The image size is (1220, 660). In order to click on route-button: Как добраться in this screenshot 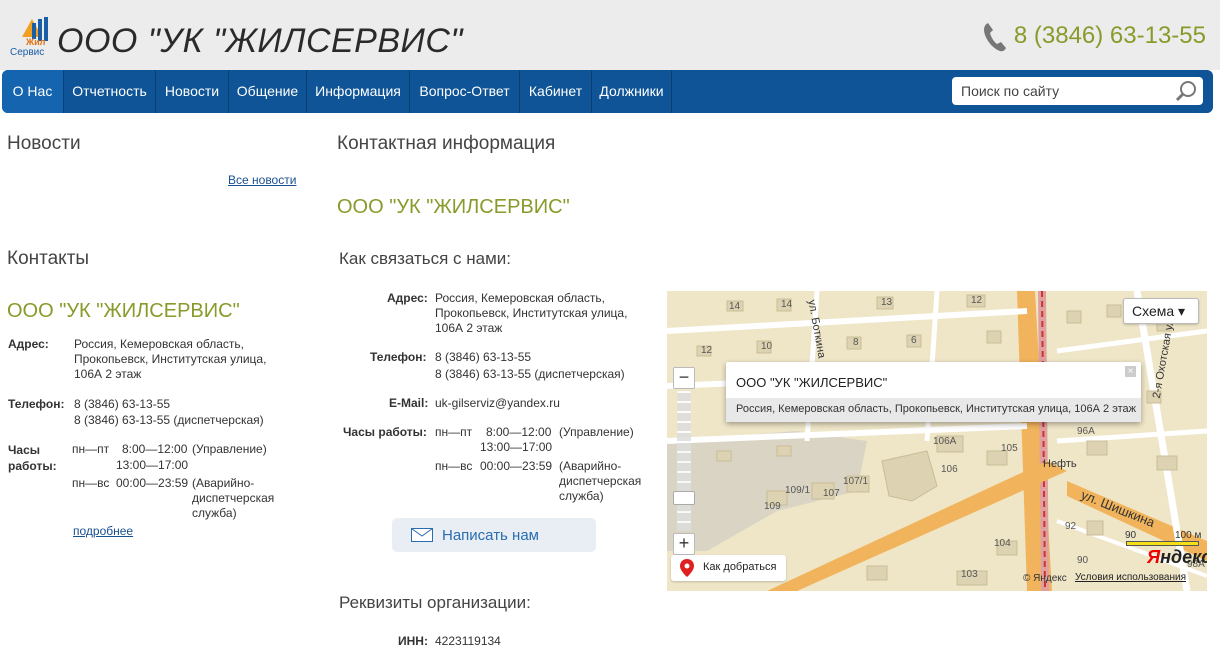, I will do `click(728, 568)`.